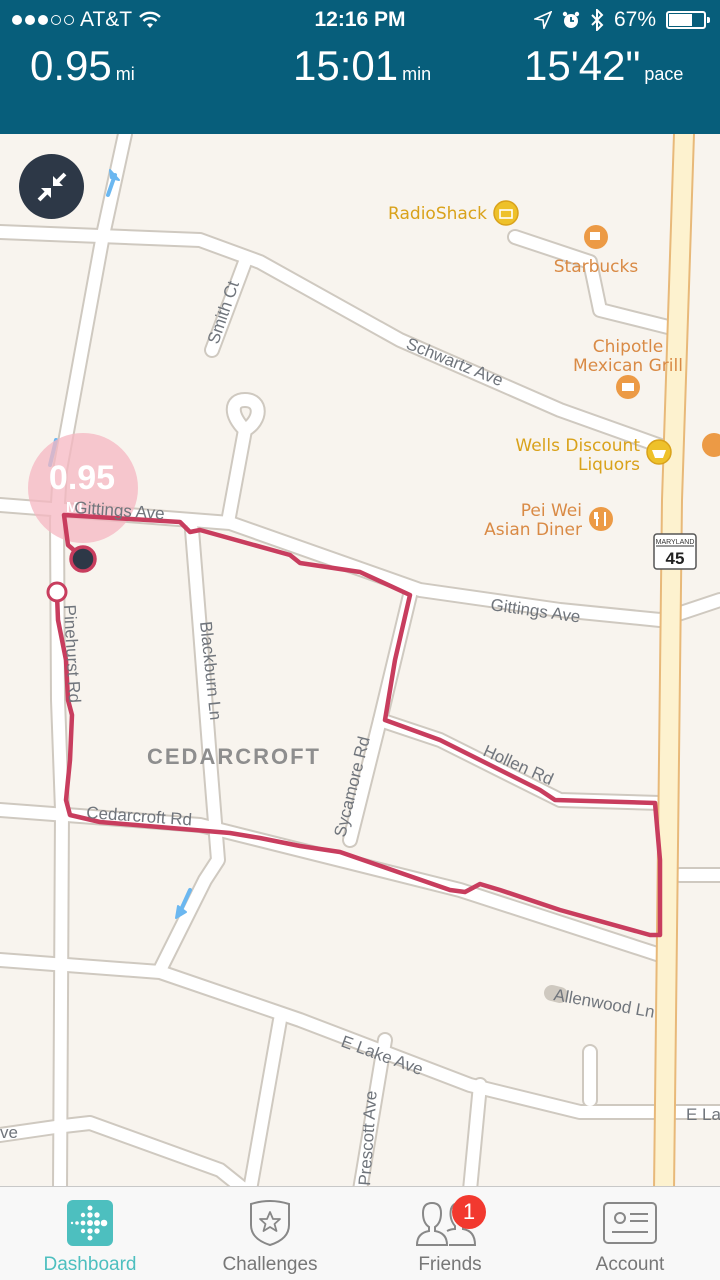 This screenshot has width=720, height=1280. I want to click on pace-unit: pace, so click(664, 74).